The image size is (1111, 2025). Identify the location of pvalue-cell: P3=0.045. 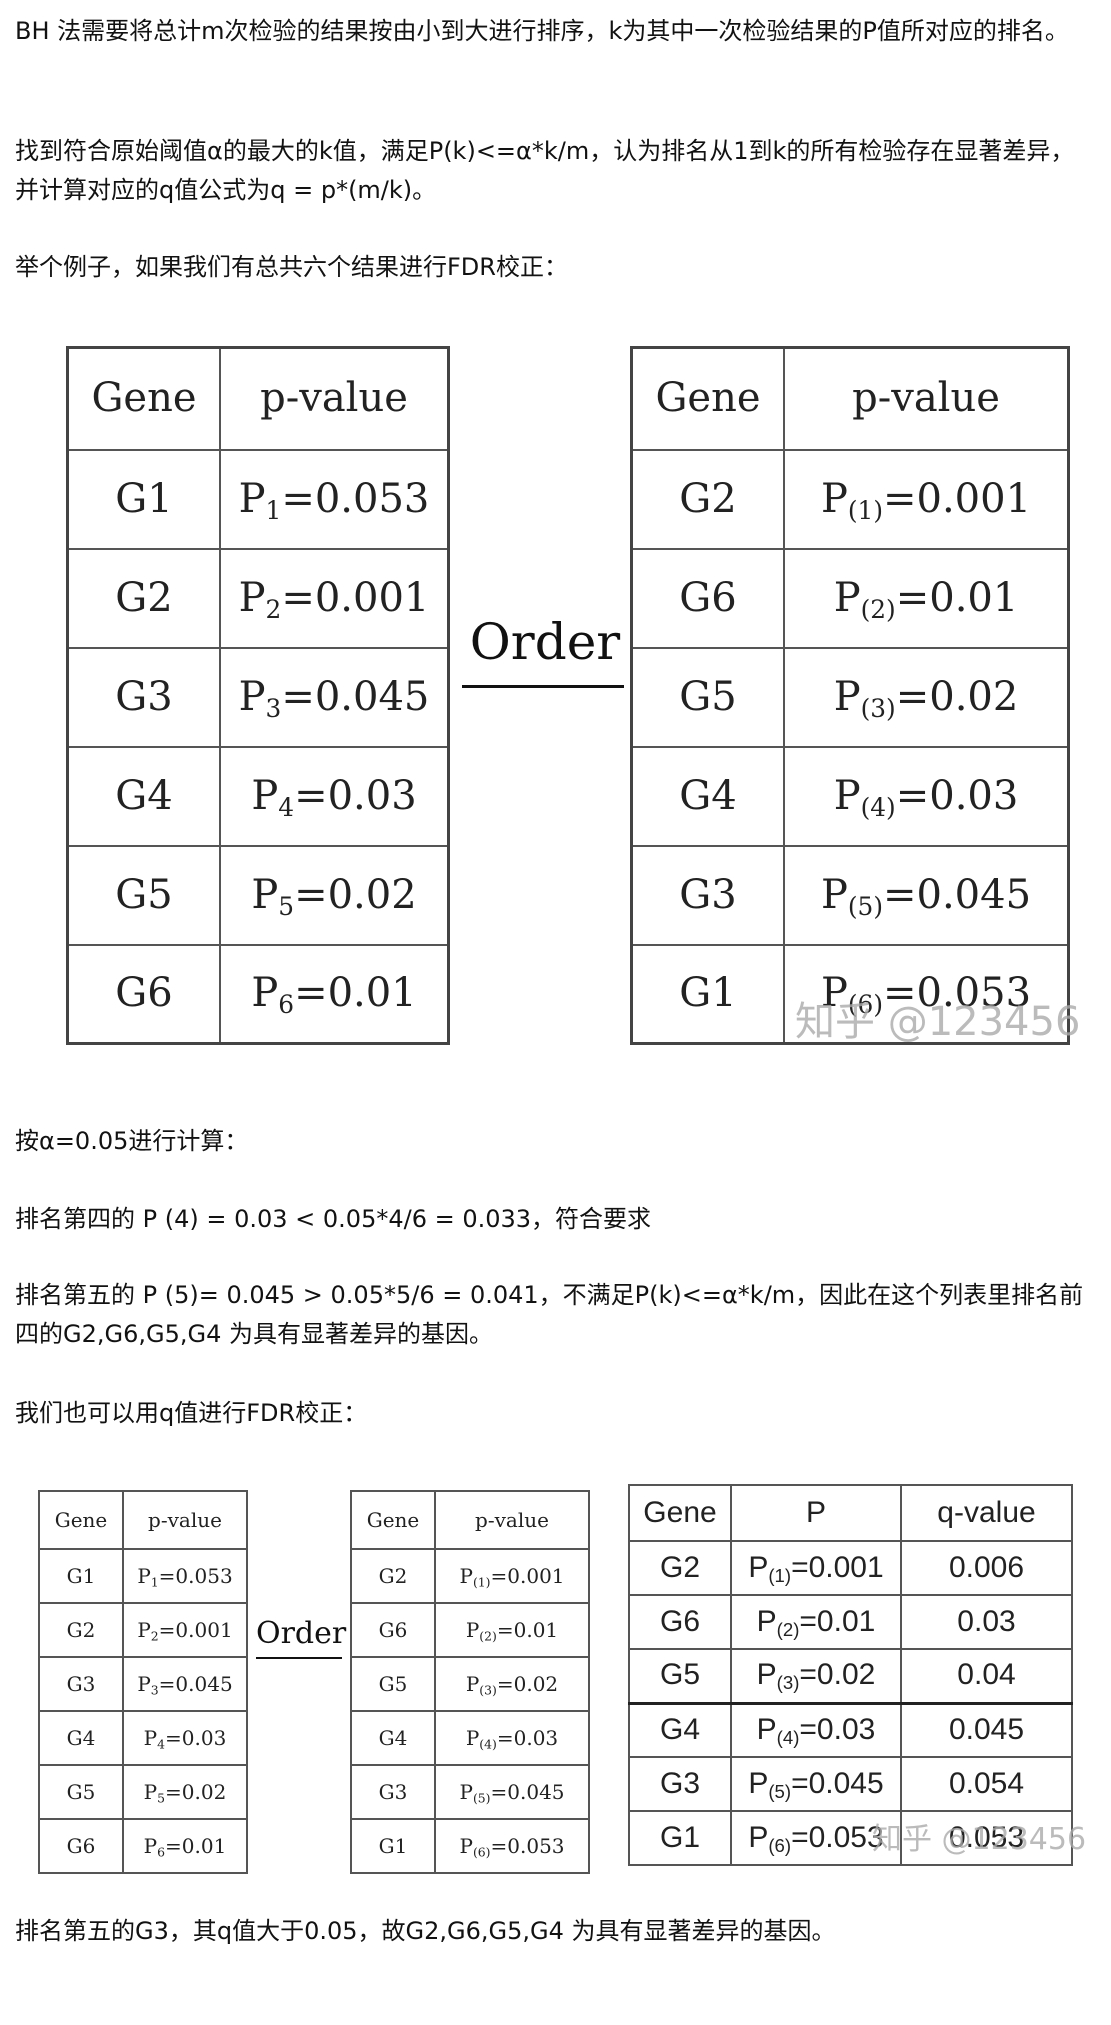
(185, 1684).